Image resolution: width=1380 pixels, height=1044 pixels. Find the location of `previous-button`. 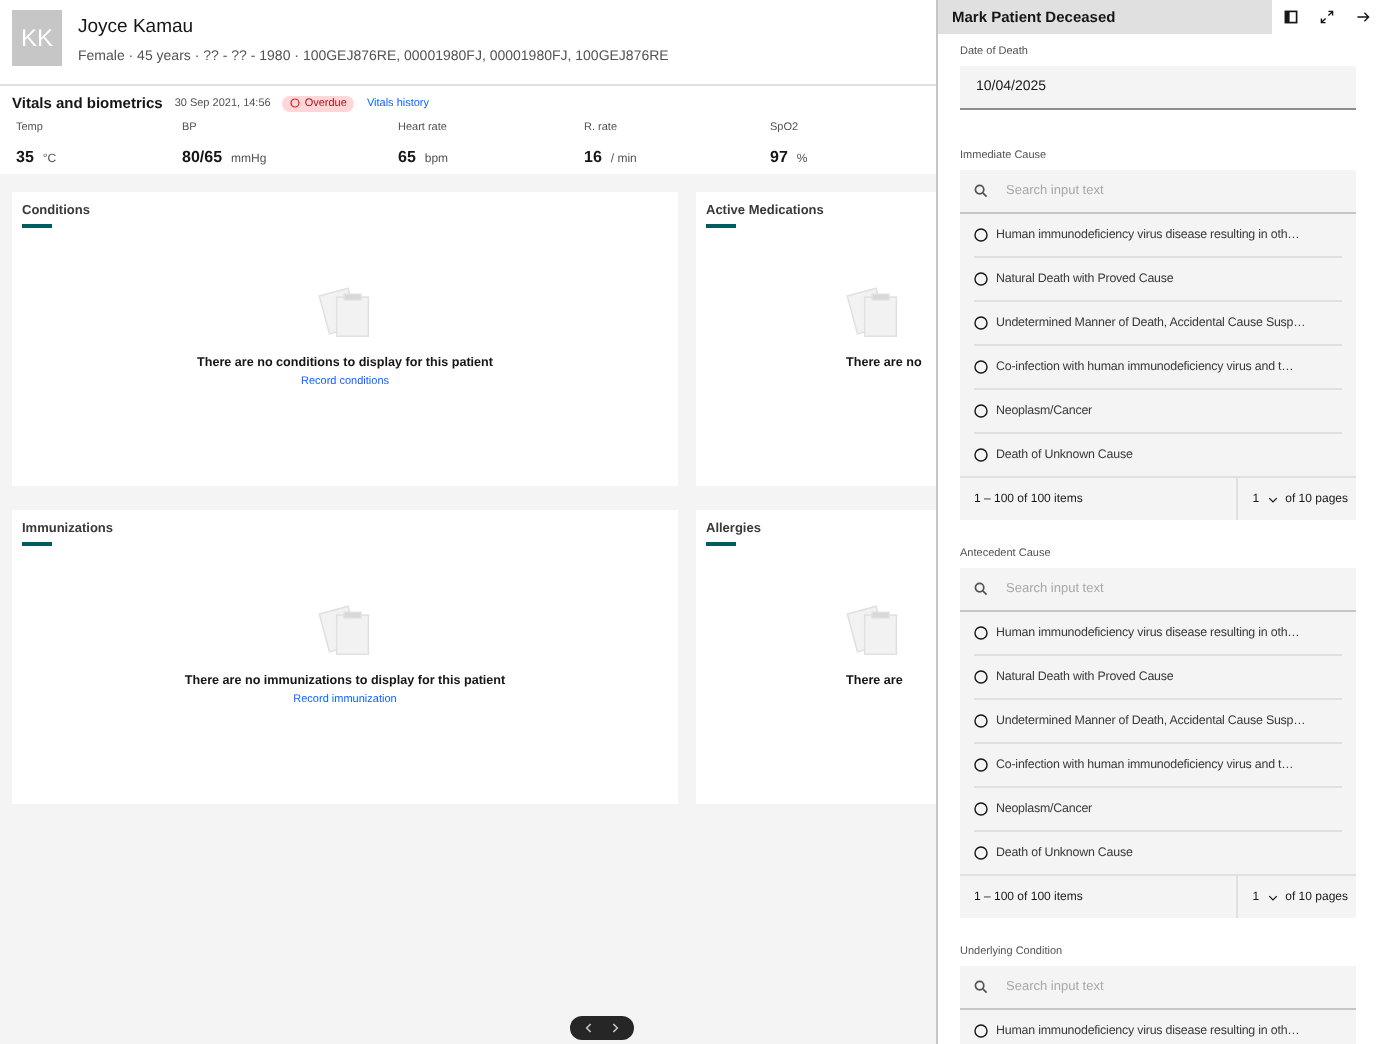

previous-button is located at coordinates (588, 1028).